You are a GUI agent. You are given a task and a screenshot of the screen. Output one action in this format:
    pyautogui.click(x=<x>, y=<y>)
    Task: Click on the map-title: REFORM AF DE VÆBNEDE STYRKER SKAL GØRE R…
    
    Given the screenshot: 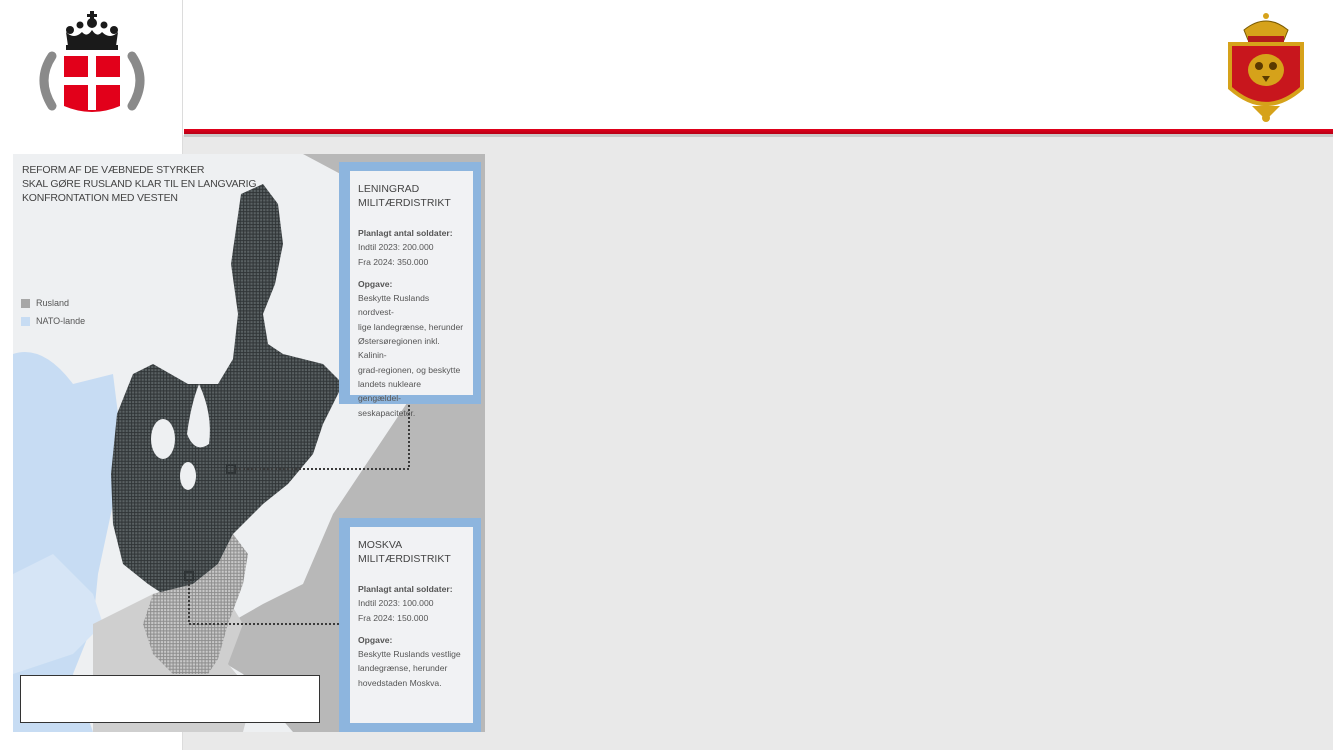 What is the action you would take?
    pyautogui.click(x=142, y=184)
    